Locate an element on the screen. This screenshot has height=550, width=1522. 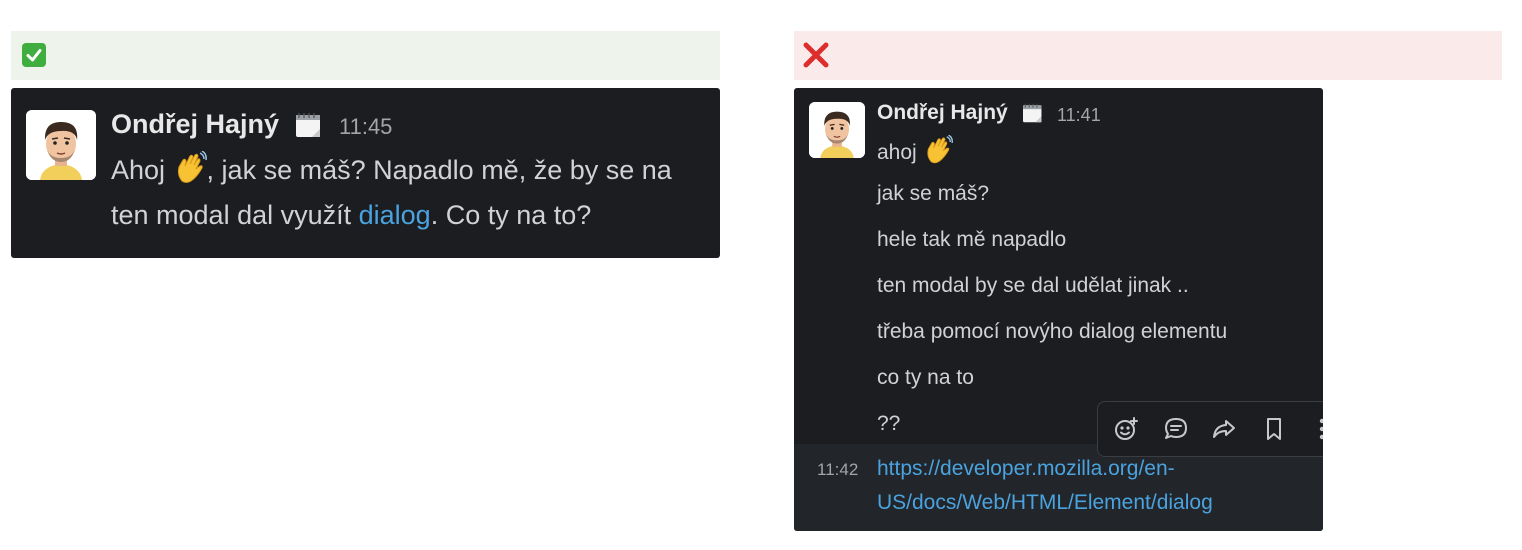
dialog-link: dialog is located at coordinates (395, 215).